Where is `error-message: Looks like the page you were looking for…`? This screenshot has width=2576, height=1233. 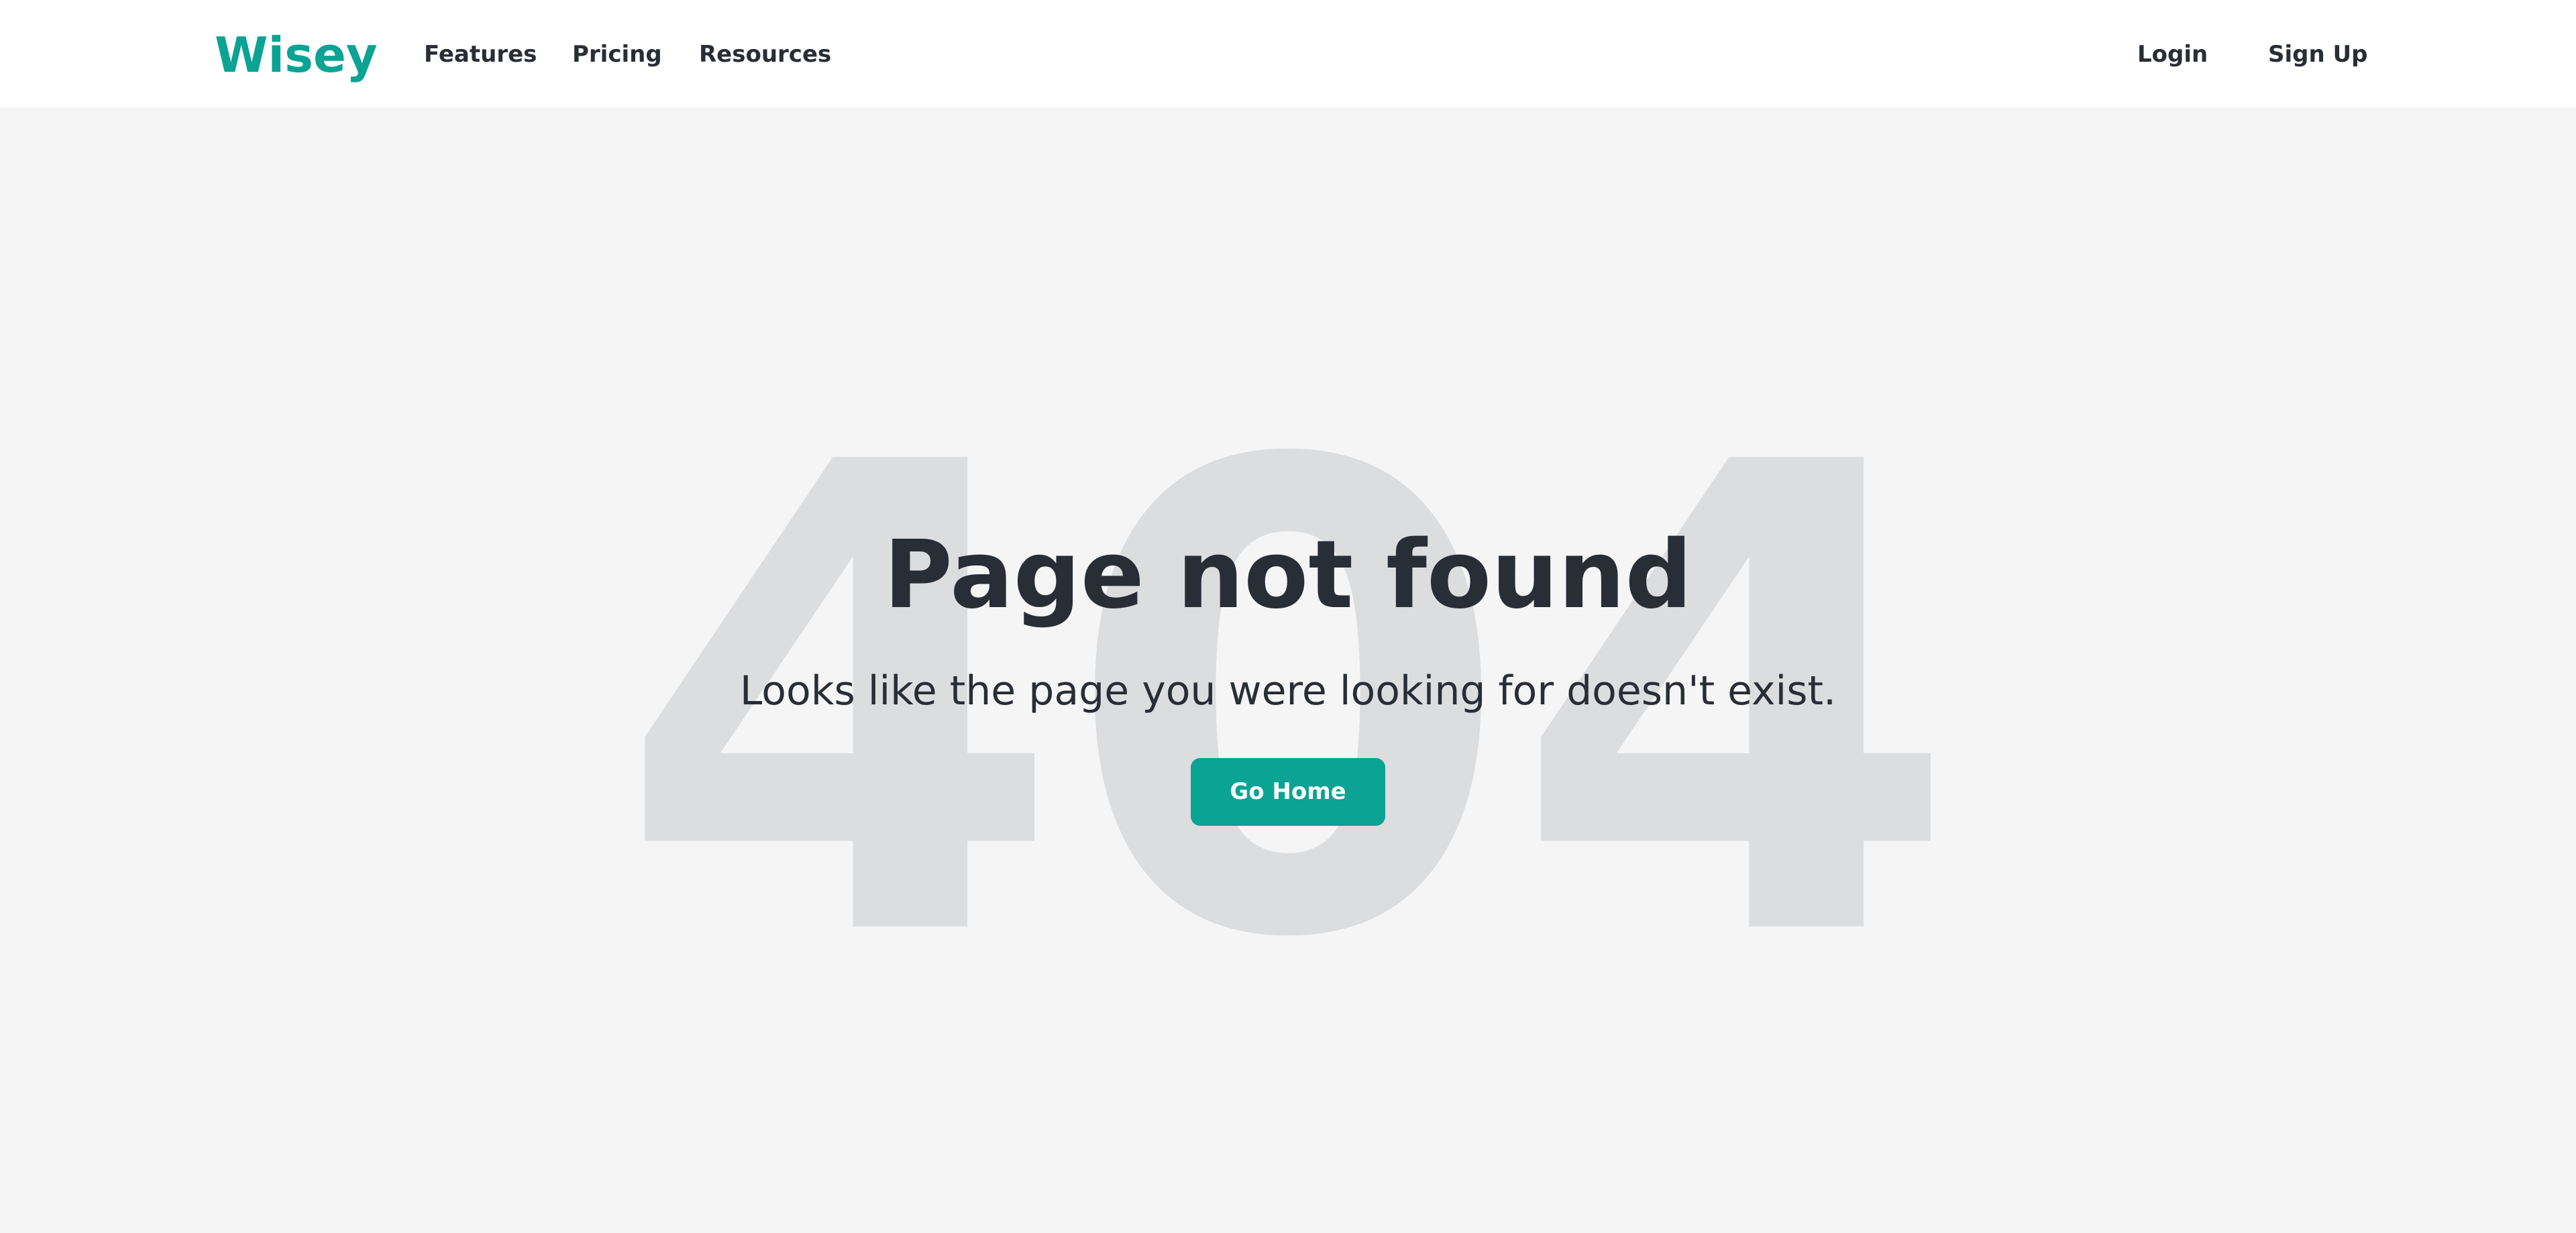 error-message: Looks like the page you were looking for… is located at coordinates (1288, 691).